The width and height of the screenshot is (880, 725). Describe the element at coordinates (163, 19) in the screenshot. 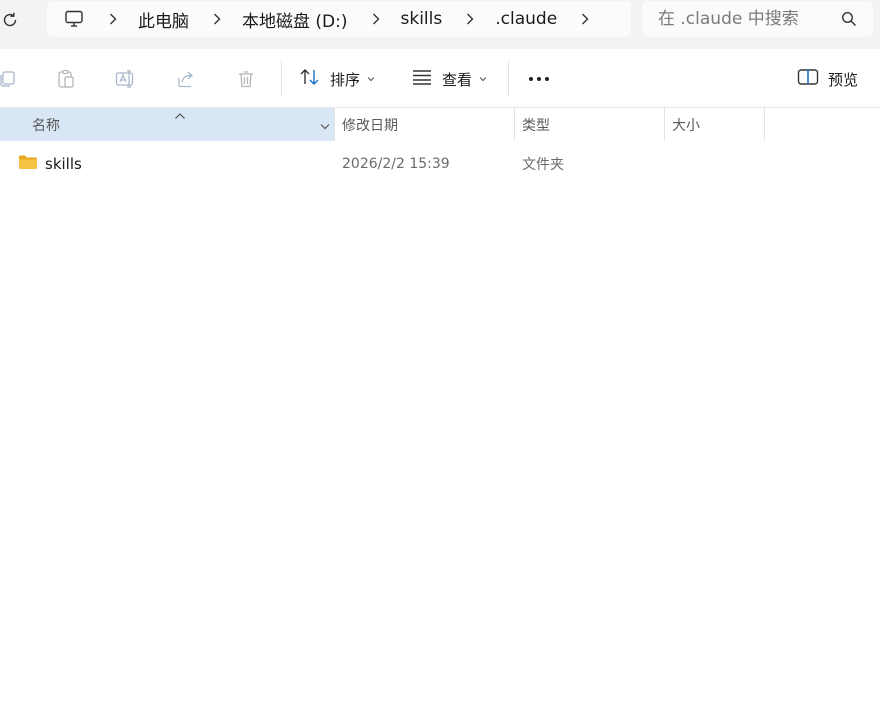

I see `breadcrumb-item-this-pc: 此电脑` at that location.